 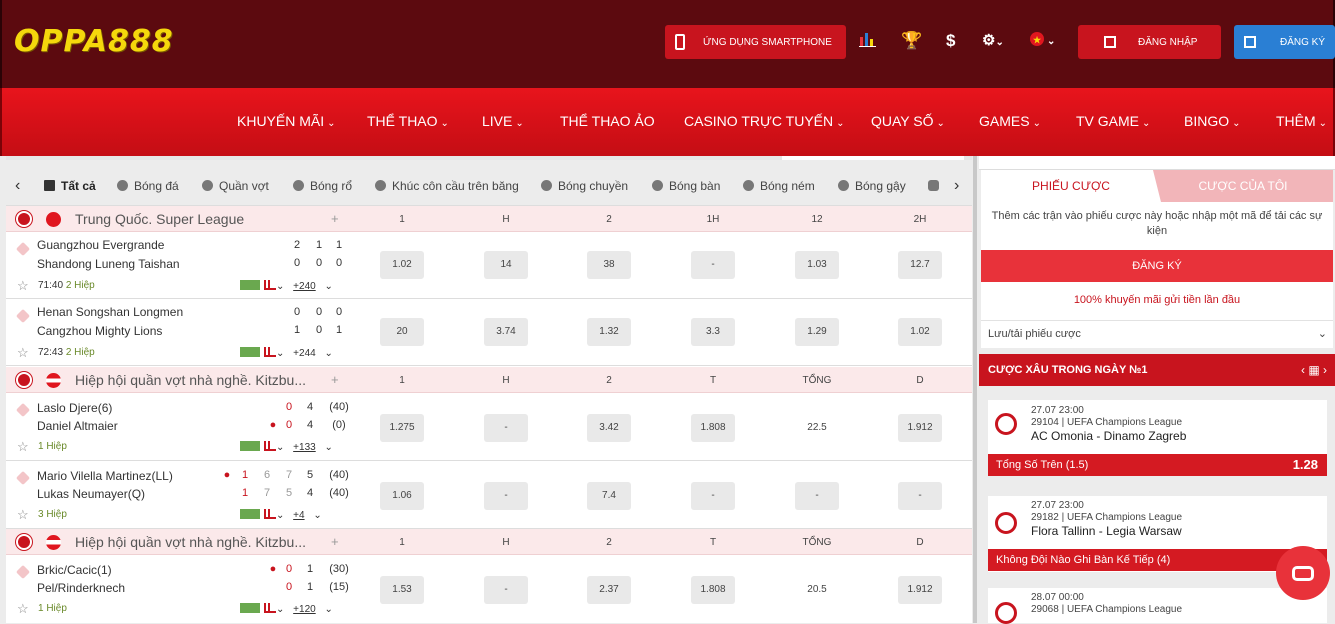 I want to click on tab-my-bets: CƯỢC CỦA TÔI, so click(x=1243, y=186).